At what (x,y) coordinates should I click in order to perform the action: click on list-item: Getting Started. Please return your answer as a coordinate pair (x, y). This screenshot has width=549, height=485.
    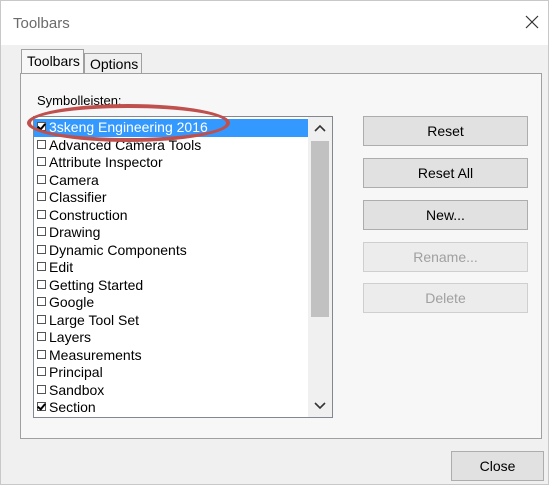
    Looking at the image, I should click on (171, 286).